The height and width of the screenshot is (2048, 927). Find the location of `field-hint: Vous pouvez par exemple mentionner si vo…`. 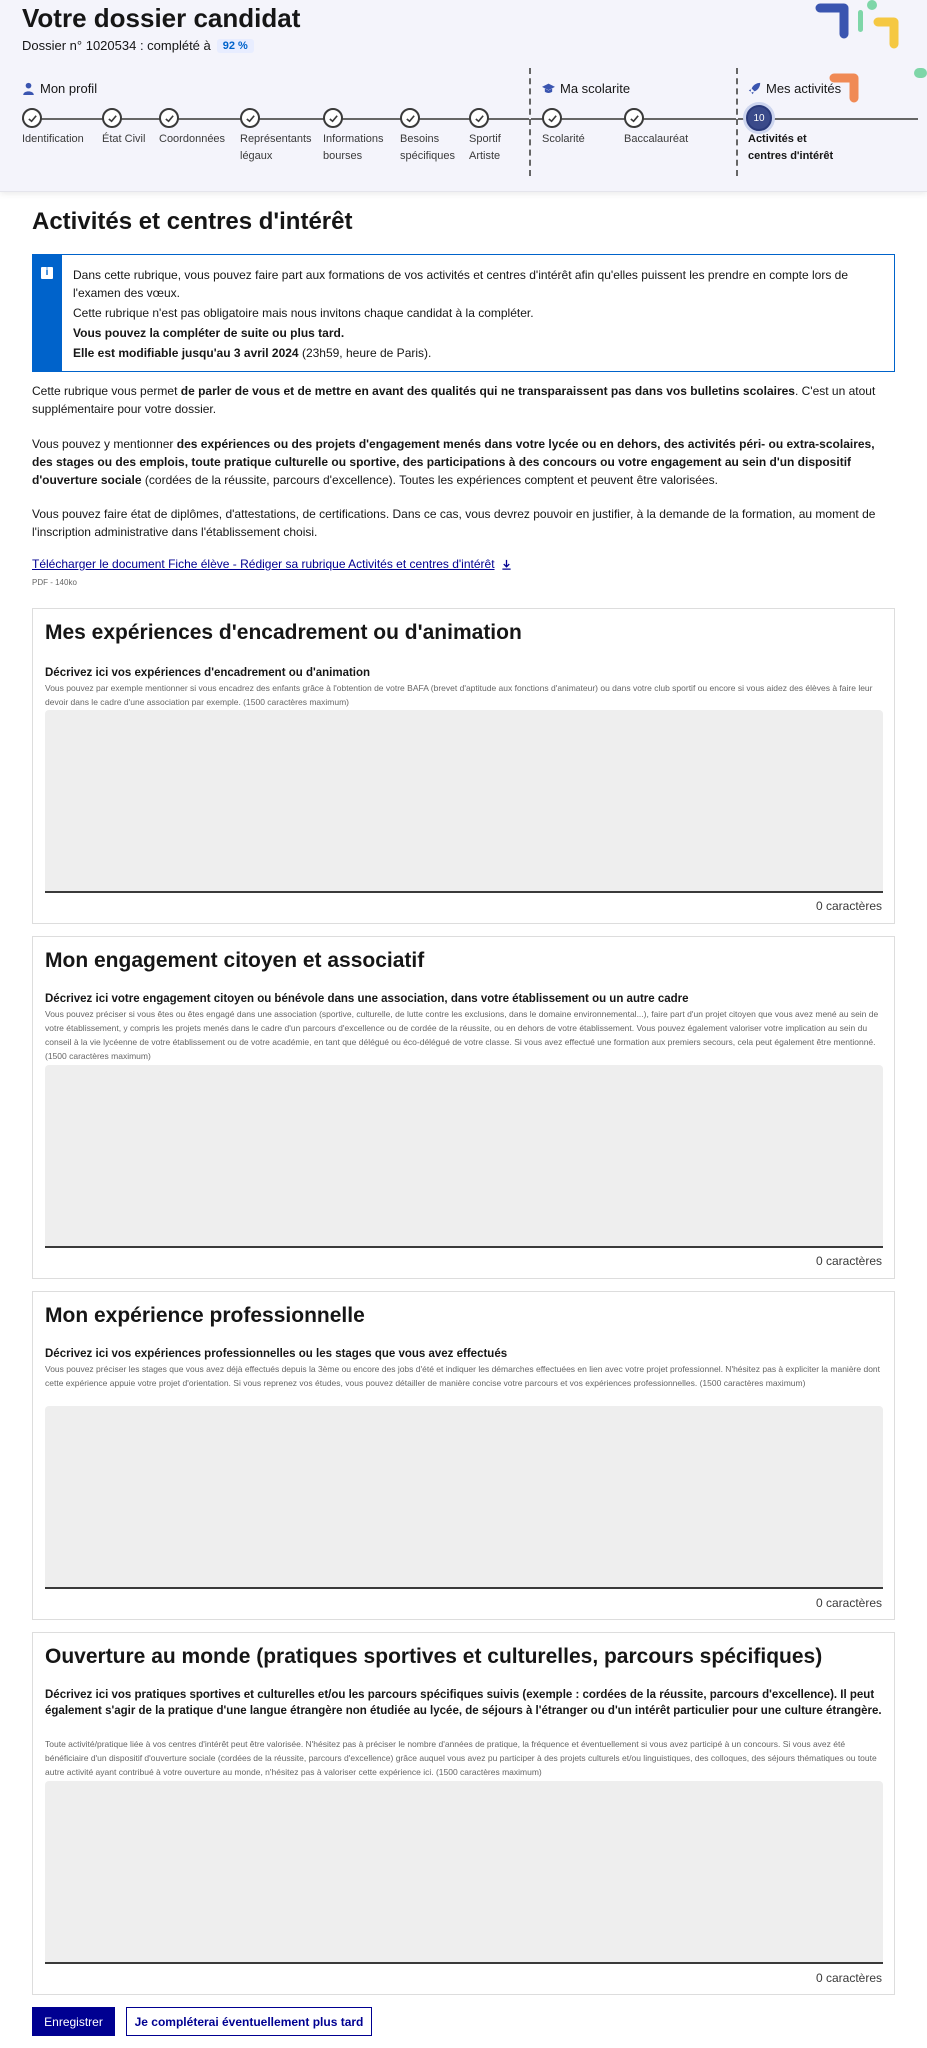

field-hint: Vous pouvez par exemple mentionner si vo… is located at coordinates (459, 695).